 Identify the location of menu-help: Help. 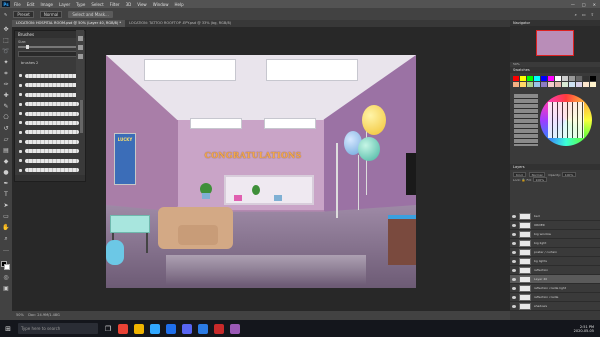
(178, 4).